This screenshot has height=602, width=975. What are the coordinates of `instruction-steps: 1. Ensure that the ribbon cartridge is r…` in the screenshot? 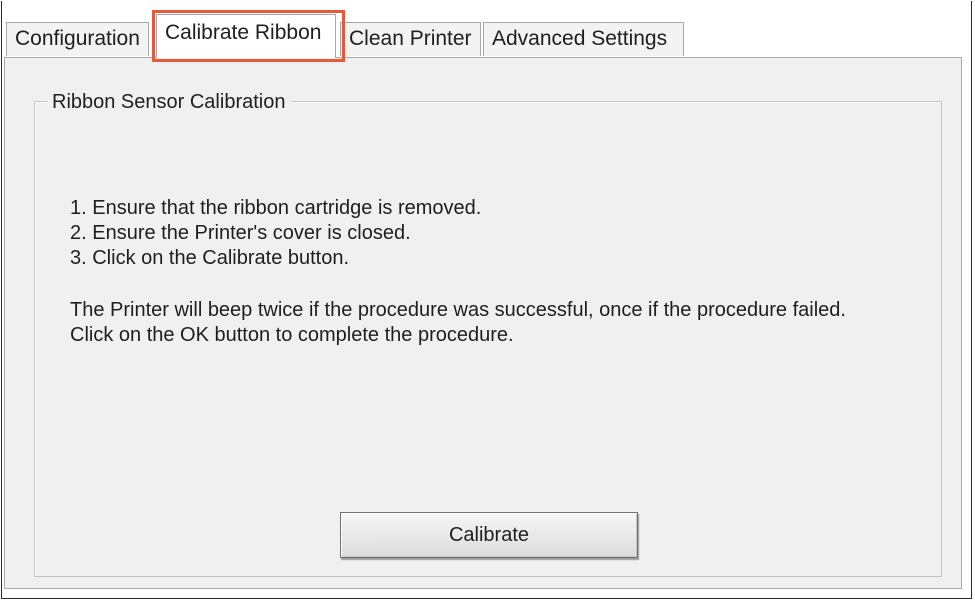 It's located at (275, 233).